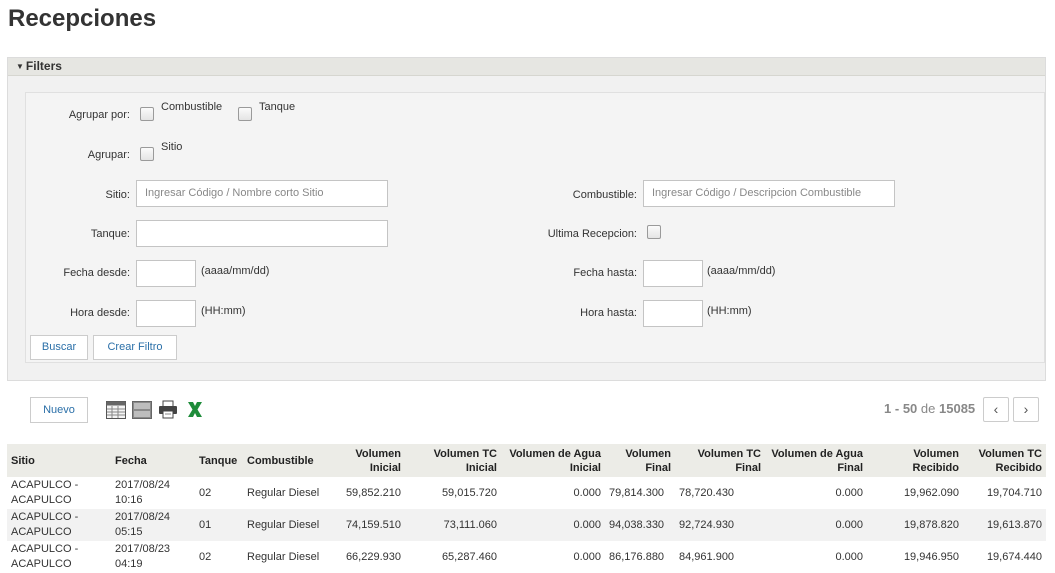 This screenshot has width=1055, height=573. I want to click on hora-hasta-input, so click(673, 313).